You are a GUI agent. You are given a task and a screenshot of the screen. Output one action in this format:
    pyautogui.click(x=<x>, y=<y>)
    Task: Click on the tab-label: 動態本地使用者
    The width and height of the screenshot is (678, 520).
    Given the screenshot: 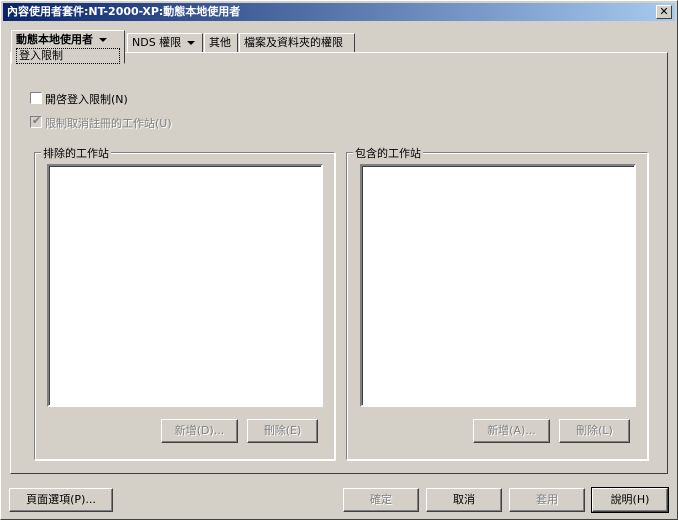 What is the action you would take?
    pyautogui.click(x=54, y=39)
    